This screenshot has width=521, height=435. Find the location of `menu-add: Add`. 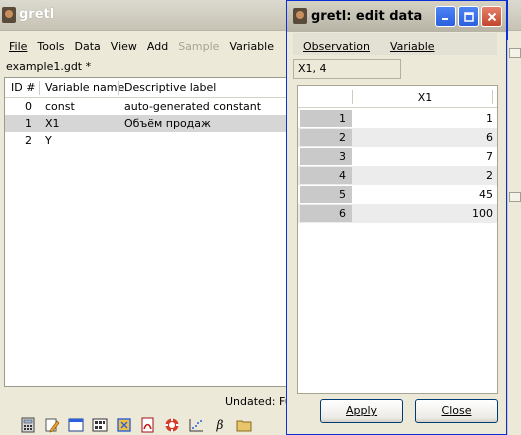

menu-add: Add is located at coordinates (157, 47).